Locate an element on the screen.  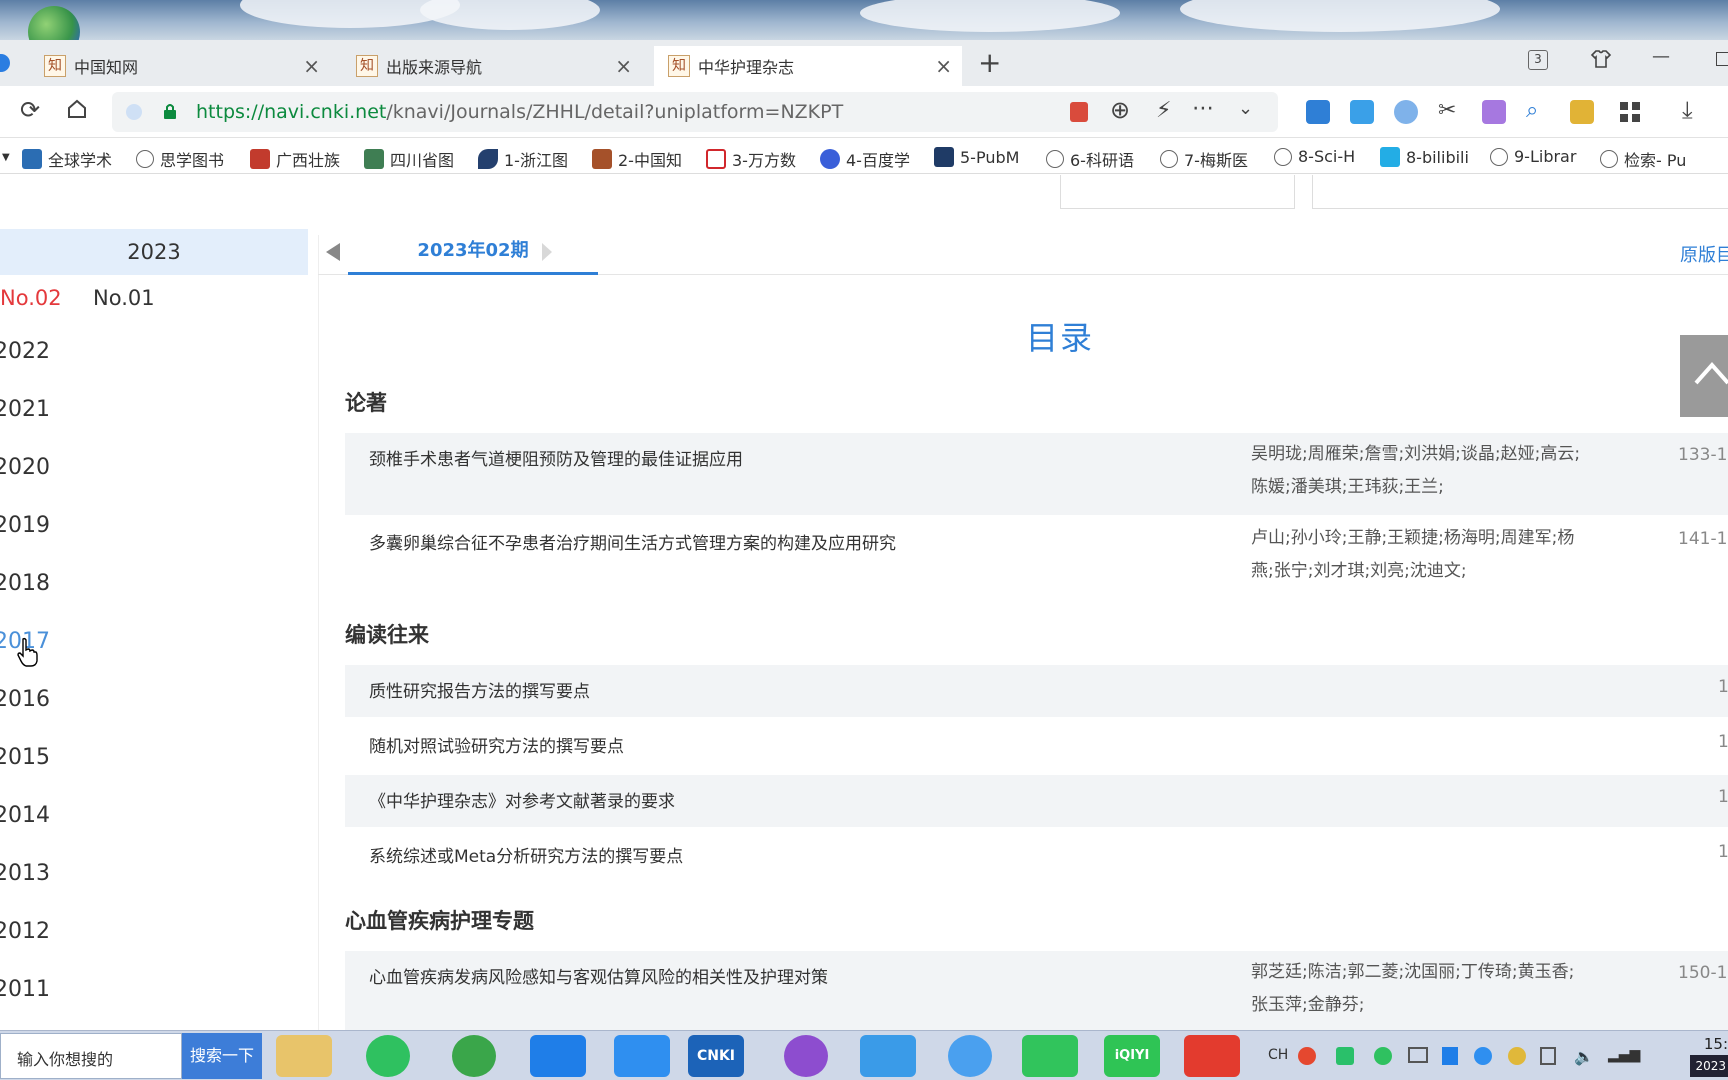
more-icon: ⋯ is located at coordinates (1203, 108).